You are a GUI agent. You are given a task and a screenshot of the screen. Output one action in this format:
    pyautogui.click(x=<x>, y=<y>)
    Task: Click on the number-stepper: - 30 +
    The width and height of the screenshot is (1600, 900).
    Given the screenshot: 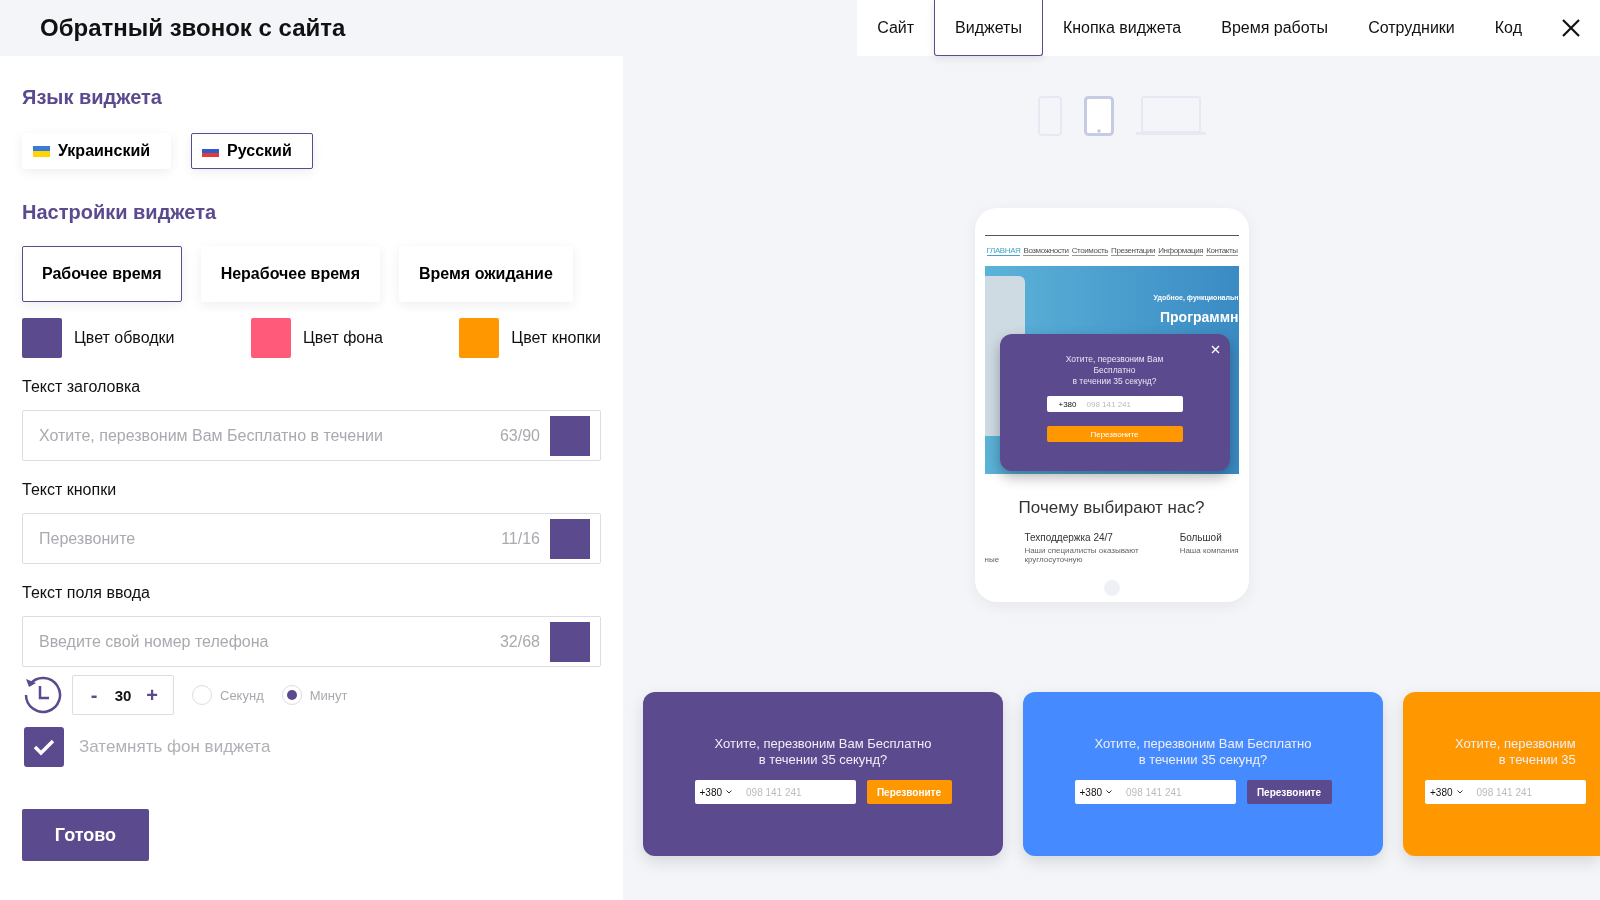 What is the action you would take?
    pyautogui.click(x=123, y=695)
    